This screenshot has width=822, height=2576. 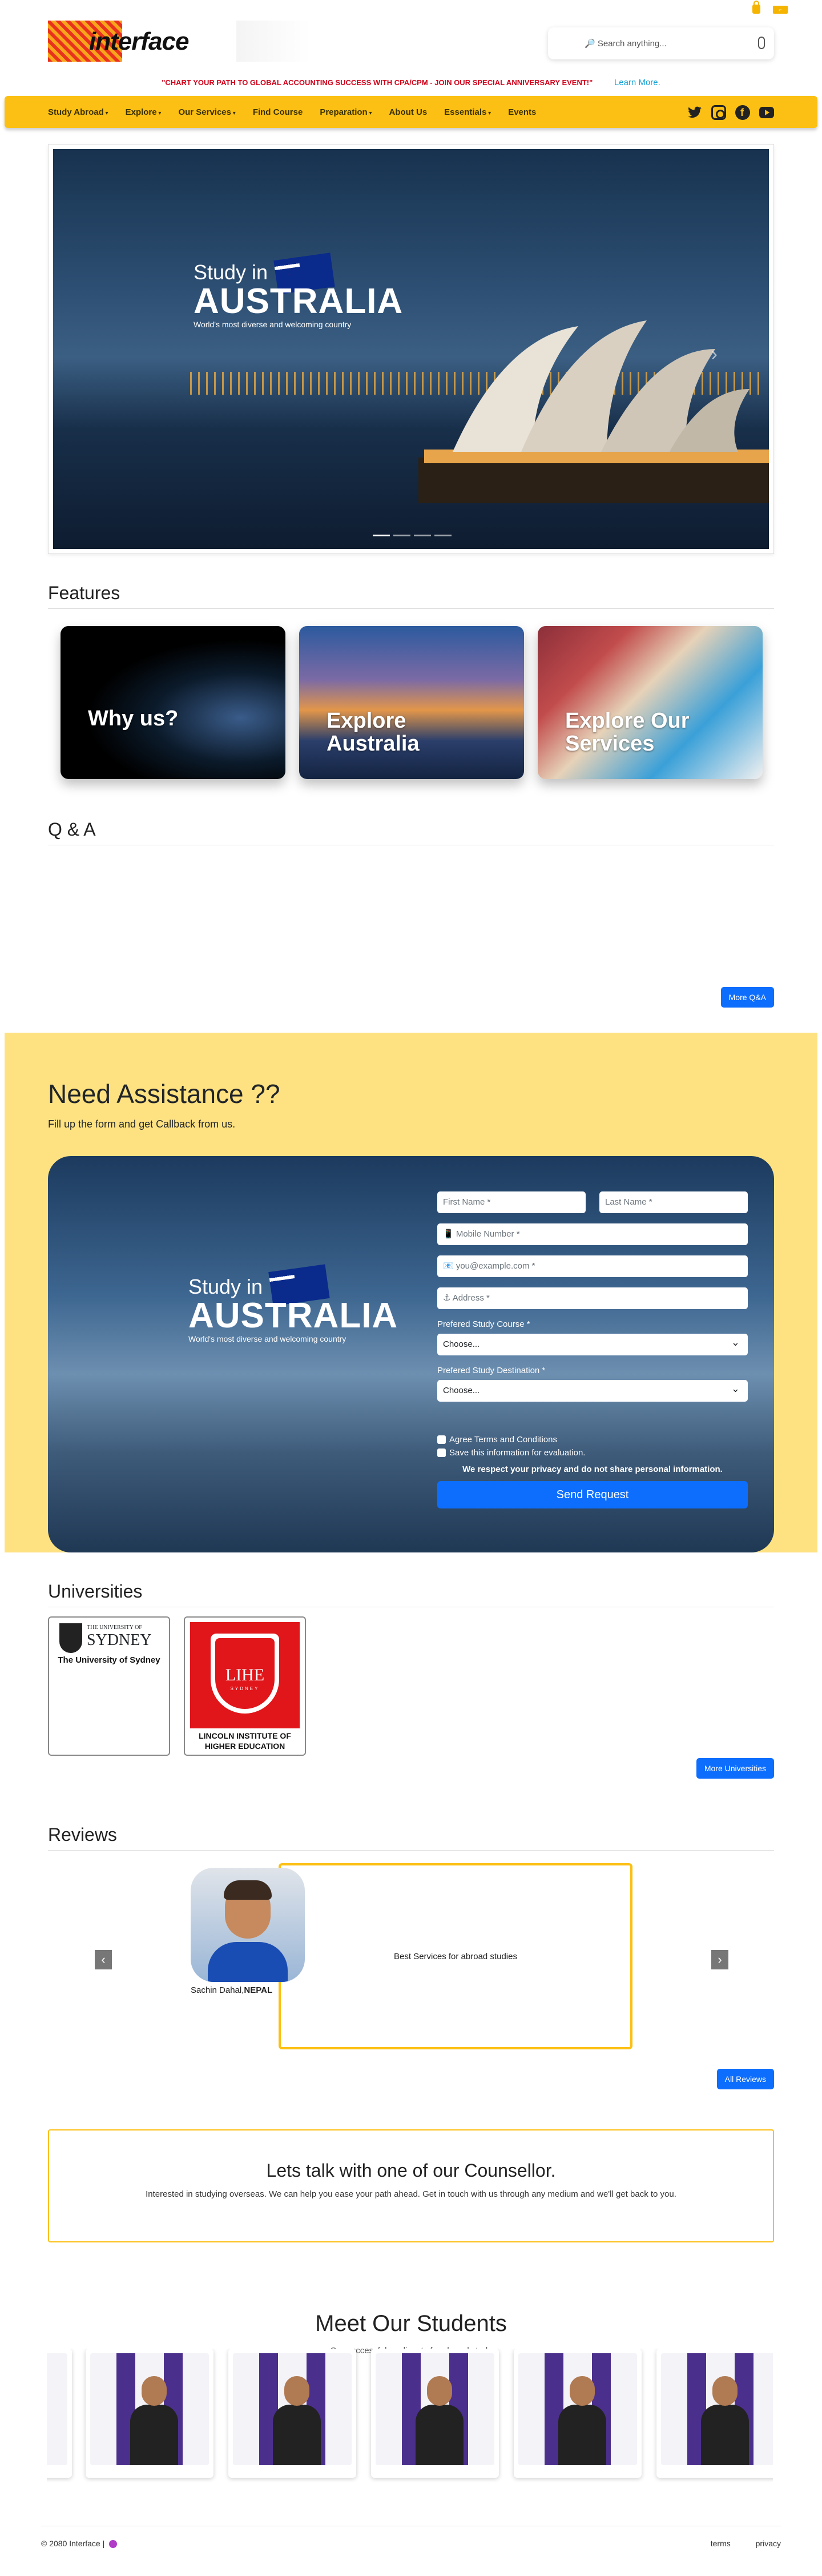 I want to click on youtube-icon, so click(x=766, y=112).